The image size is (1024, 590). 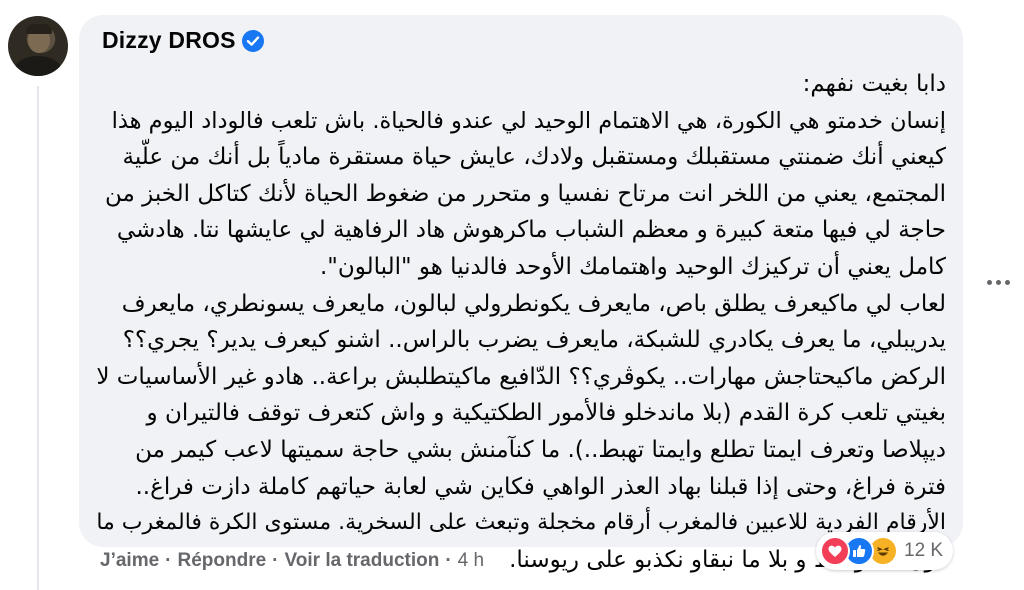 What do you see at coordinates (471, 561) in the screenshot?
I see `timestamp: 4 h` at bounding box center [471, 561].